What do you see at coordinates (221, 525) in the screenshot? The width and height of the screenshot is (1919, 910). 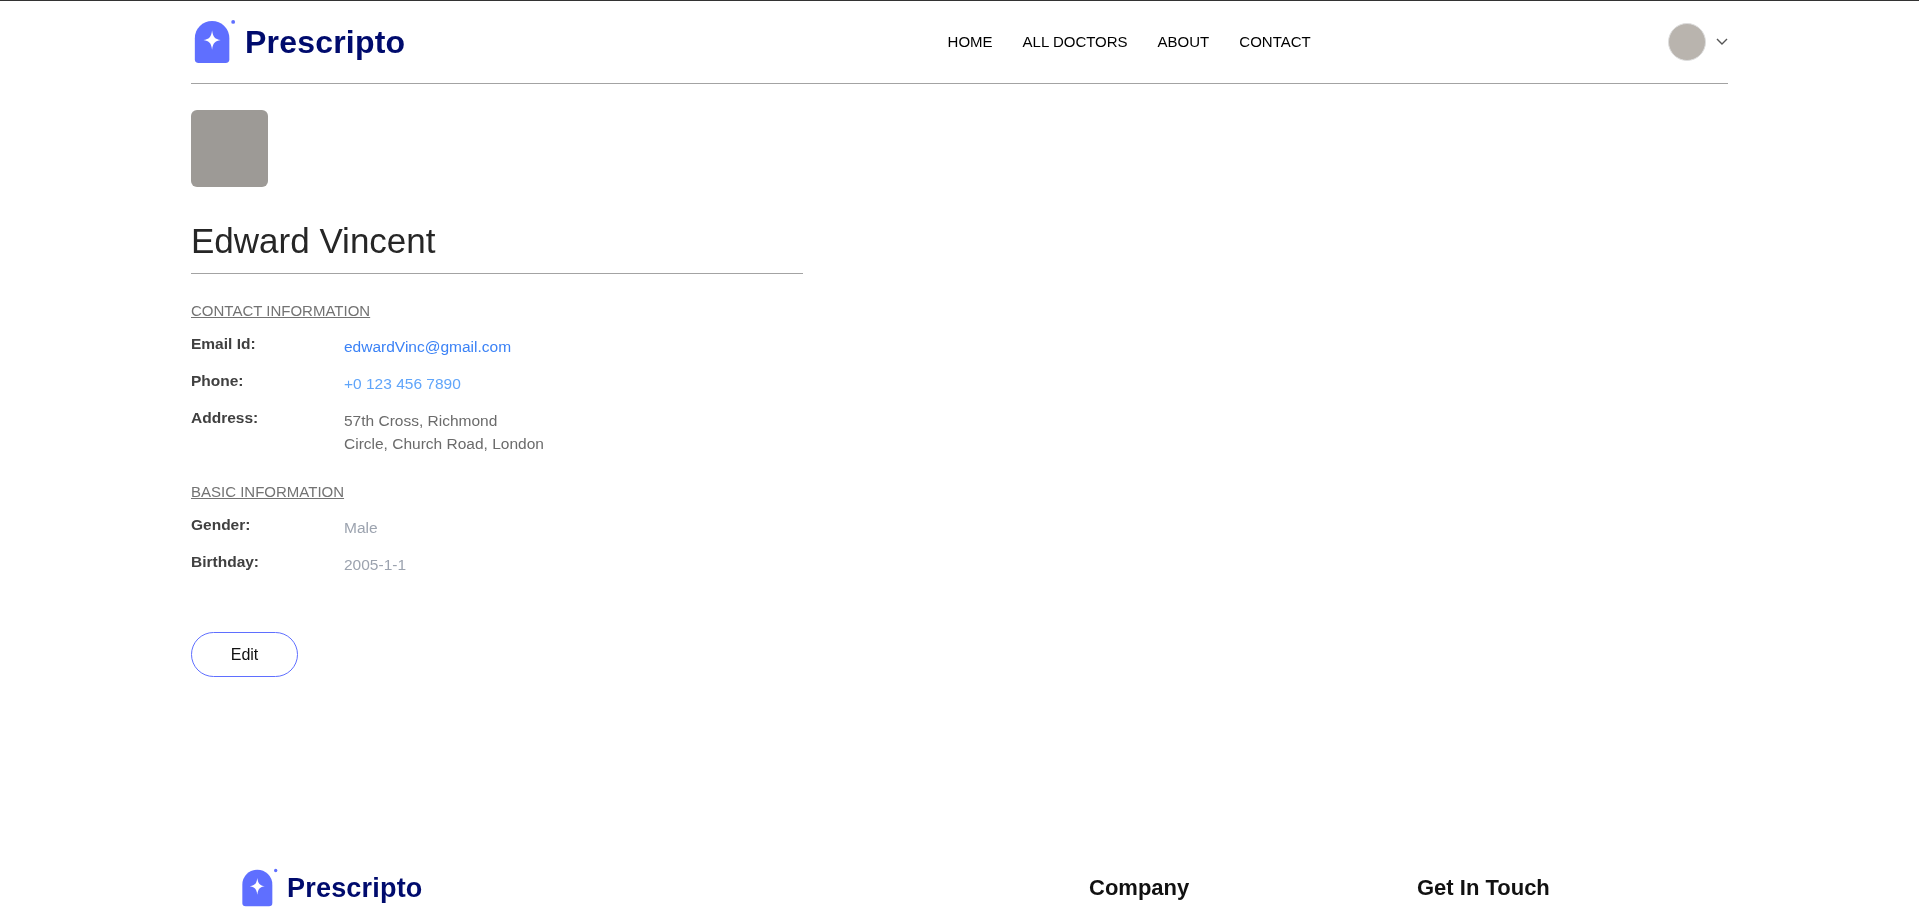 I see `field-label: Gender:` at bounding box center [221, 525].